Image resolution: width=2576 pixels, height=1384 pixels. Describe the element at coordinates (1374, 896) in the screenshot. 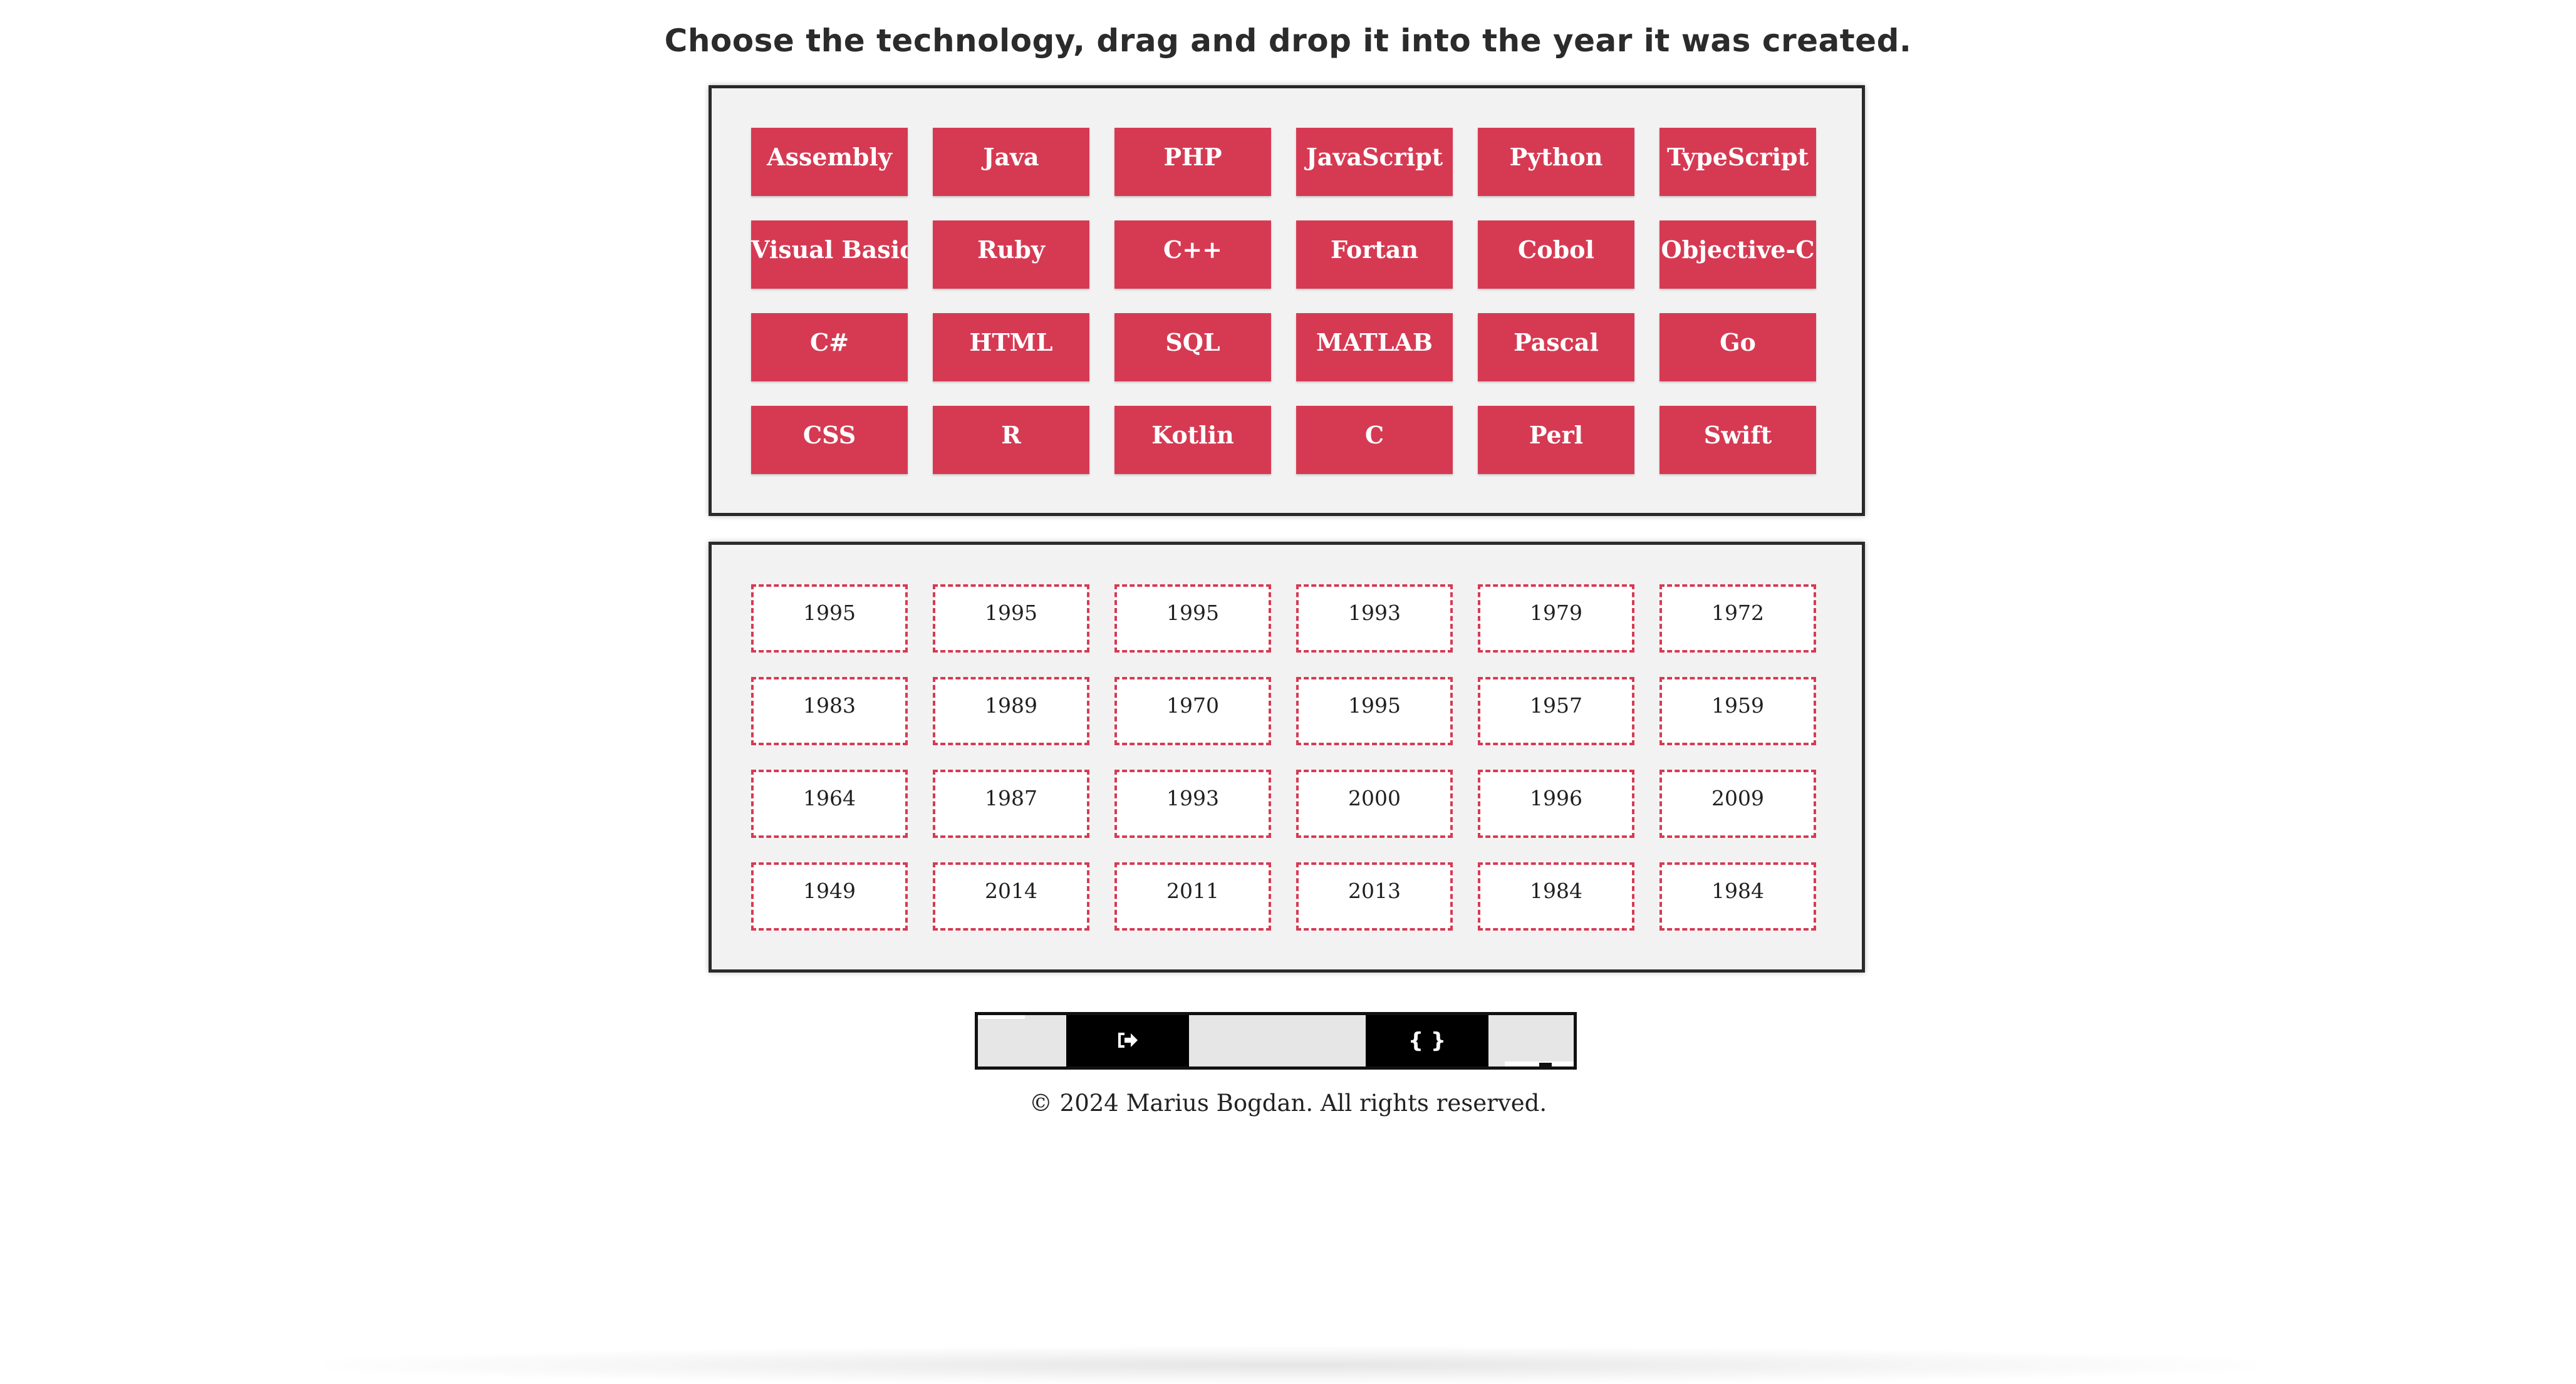

I see `year-dropzone: 2013` at that location.